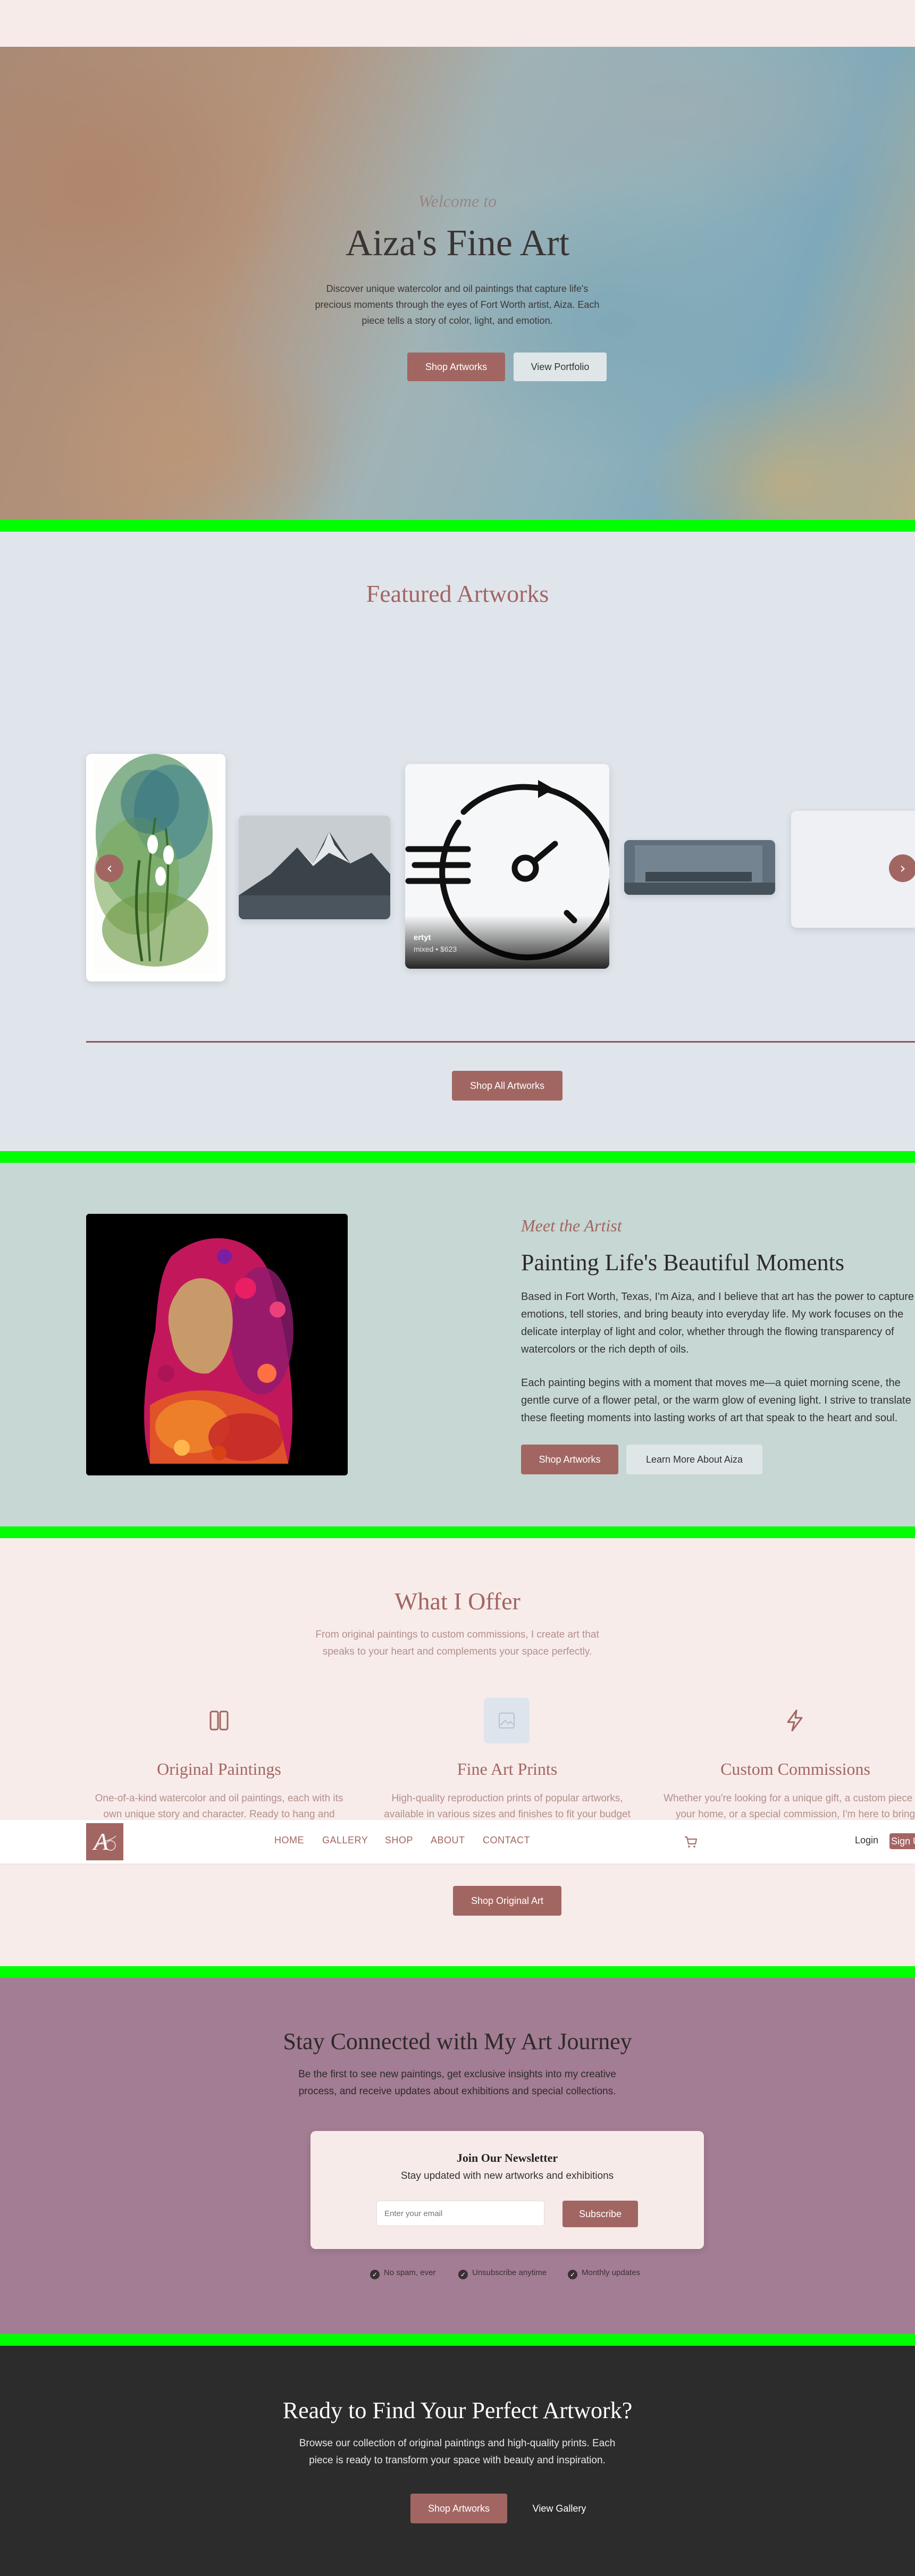  What do you see at coordinates (694, 1459) in the screenshot?
I see `learn-more-about-aiza-button: Learn More About Aiza` at bounding box center [694, 1459].